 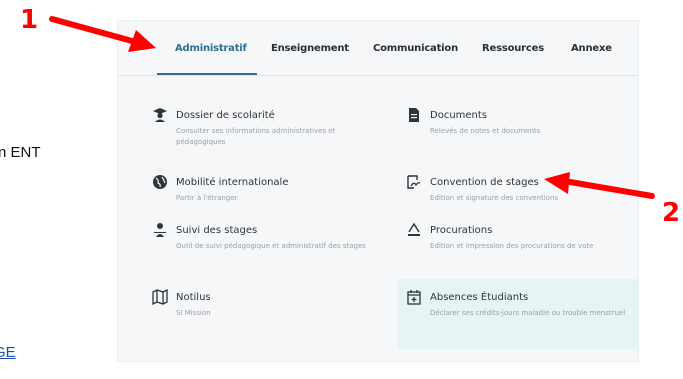 I want to click on tab-communication: Communication, so click(x=415, y=48).